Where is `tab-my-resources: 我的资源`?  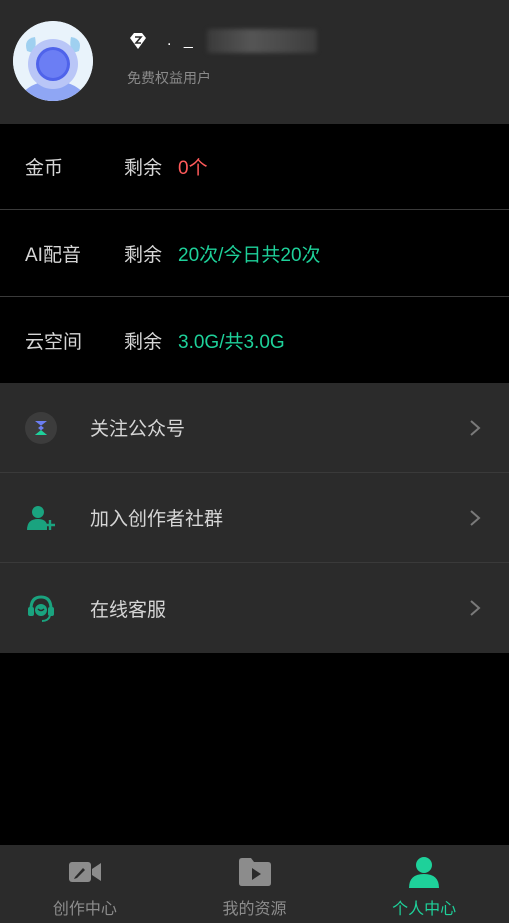 tab-my-resources: 我的资源 is located at coordinates (255, 884).